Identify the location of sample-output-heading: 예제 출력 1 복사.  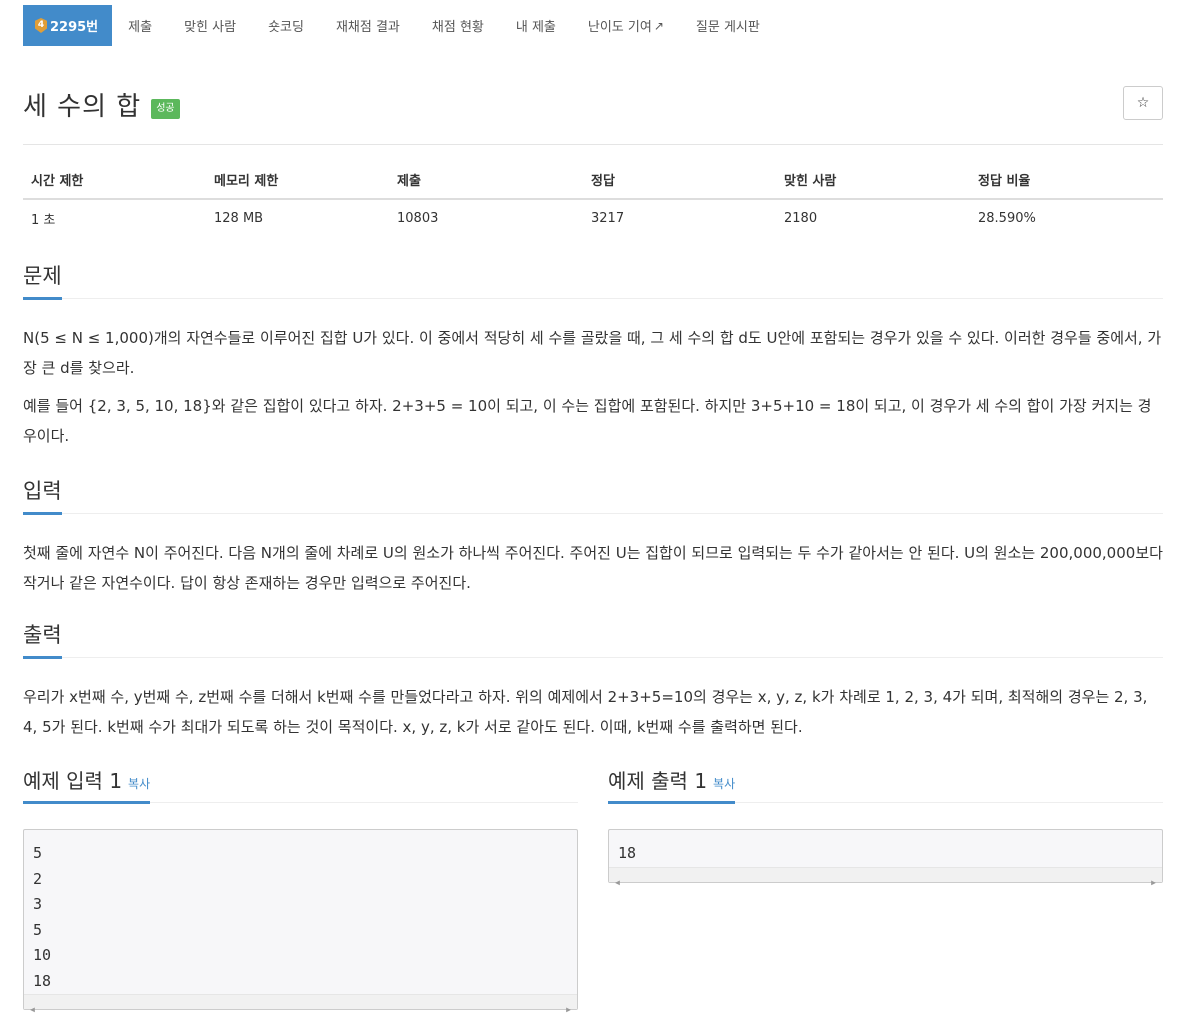
(672, 784).